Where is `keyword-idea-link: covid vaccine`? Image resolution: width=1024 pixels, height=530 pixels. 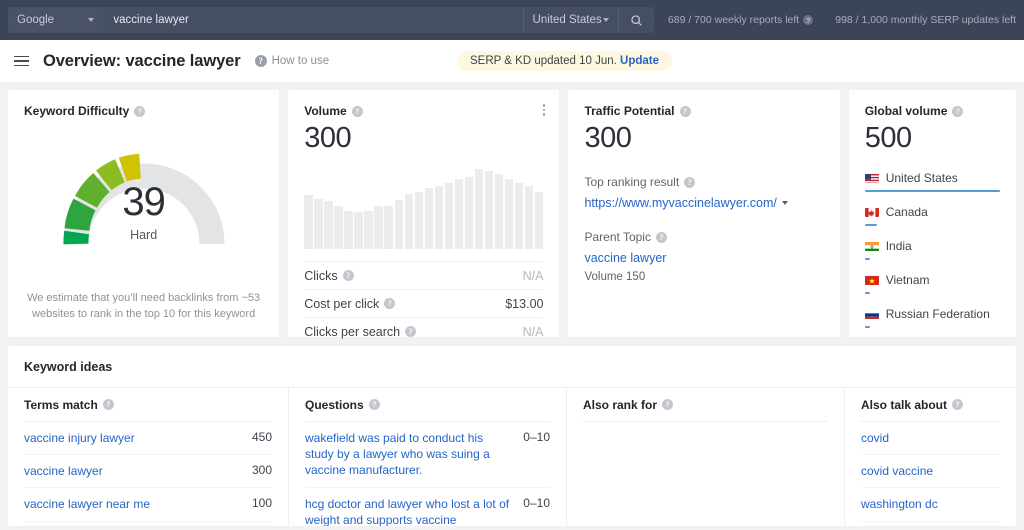 keyword-idea-link: covid vaccine is located at coordinates (897, 471).